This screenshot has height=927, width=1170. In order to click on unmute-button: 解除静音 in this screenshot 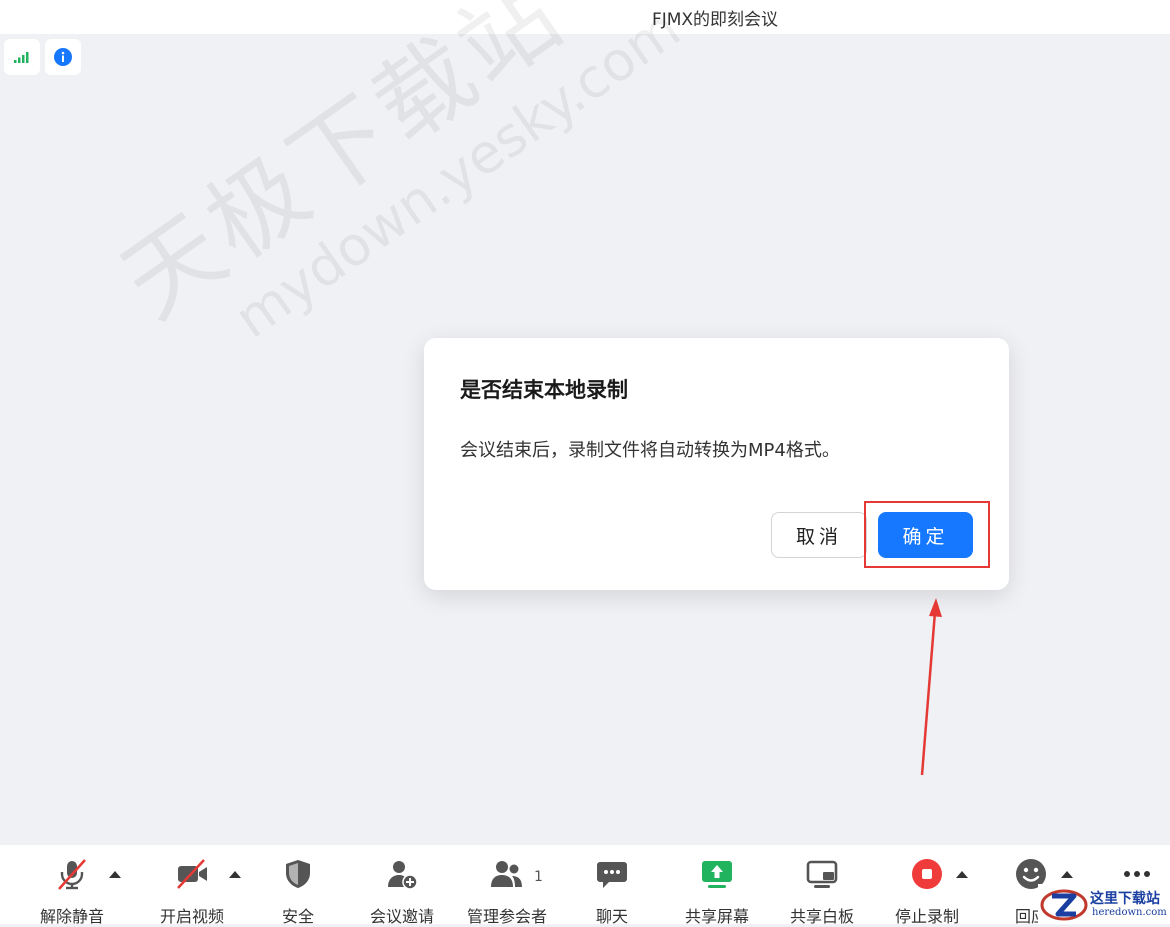, I will do `click(72, 885)`.